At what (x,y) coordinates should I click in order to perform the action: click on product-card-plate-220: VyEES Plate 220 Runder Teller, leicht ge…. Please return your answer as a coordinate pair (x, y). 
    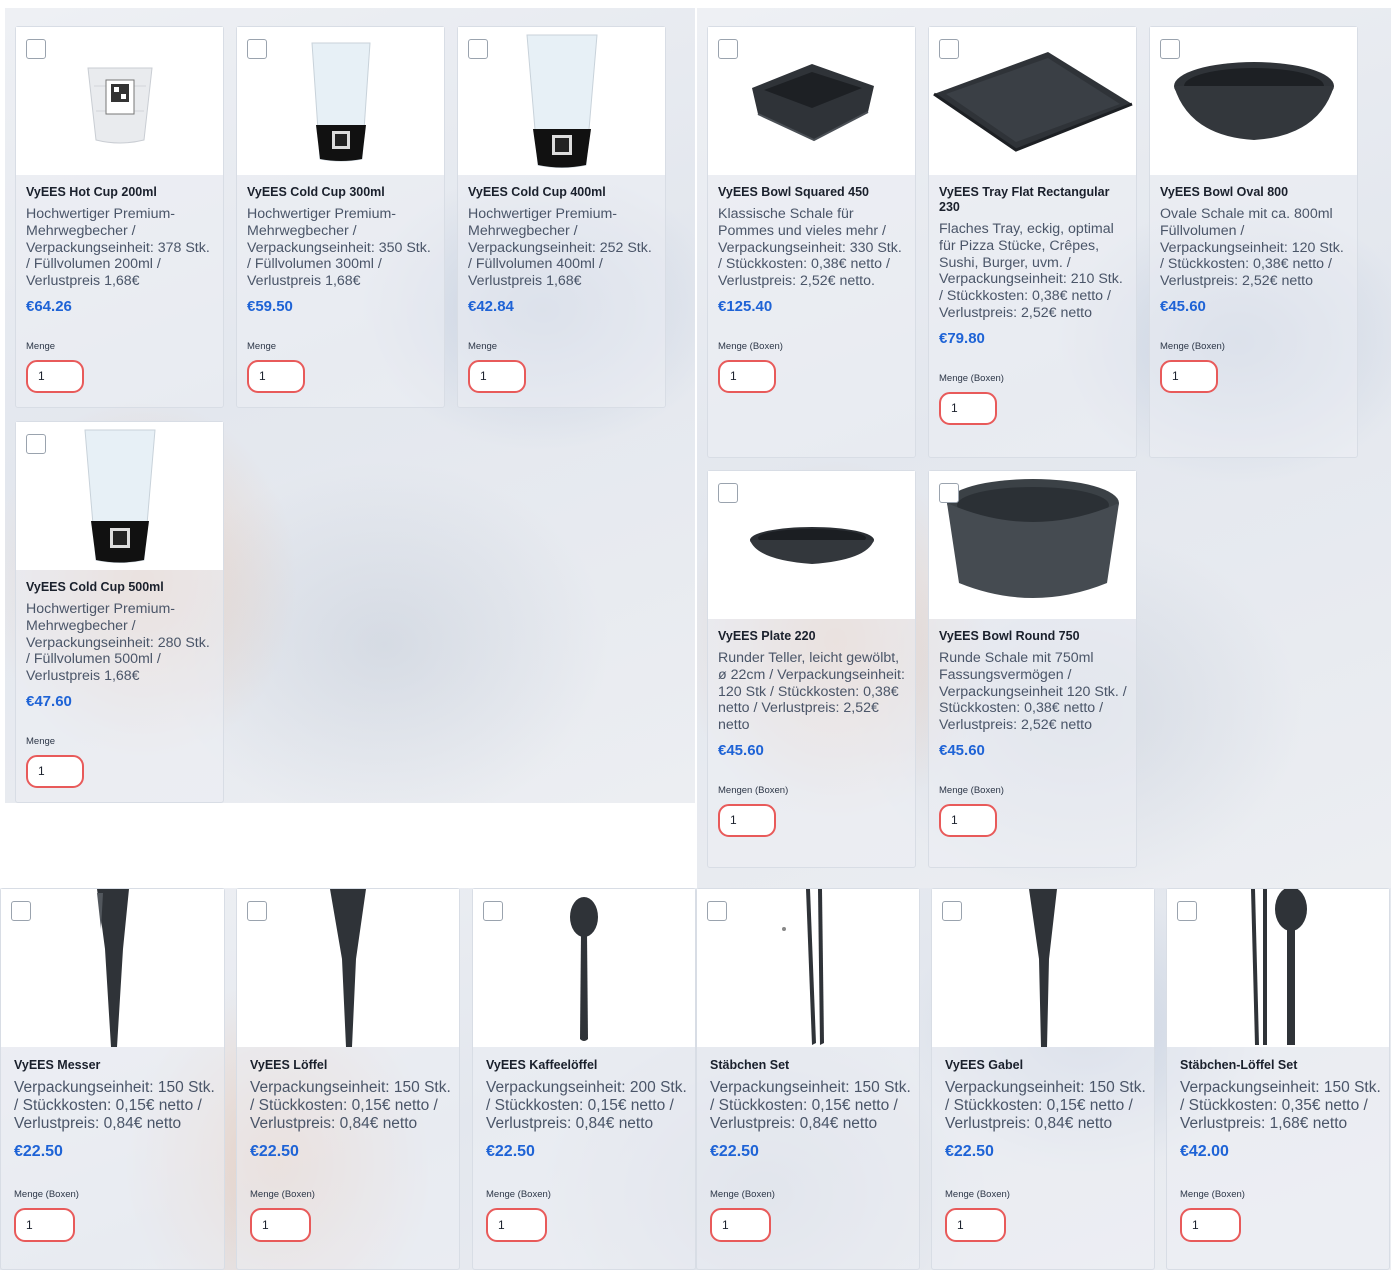
    Looking at the image, I should click on (811, 669).